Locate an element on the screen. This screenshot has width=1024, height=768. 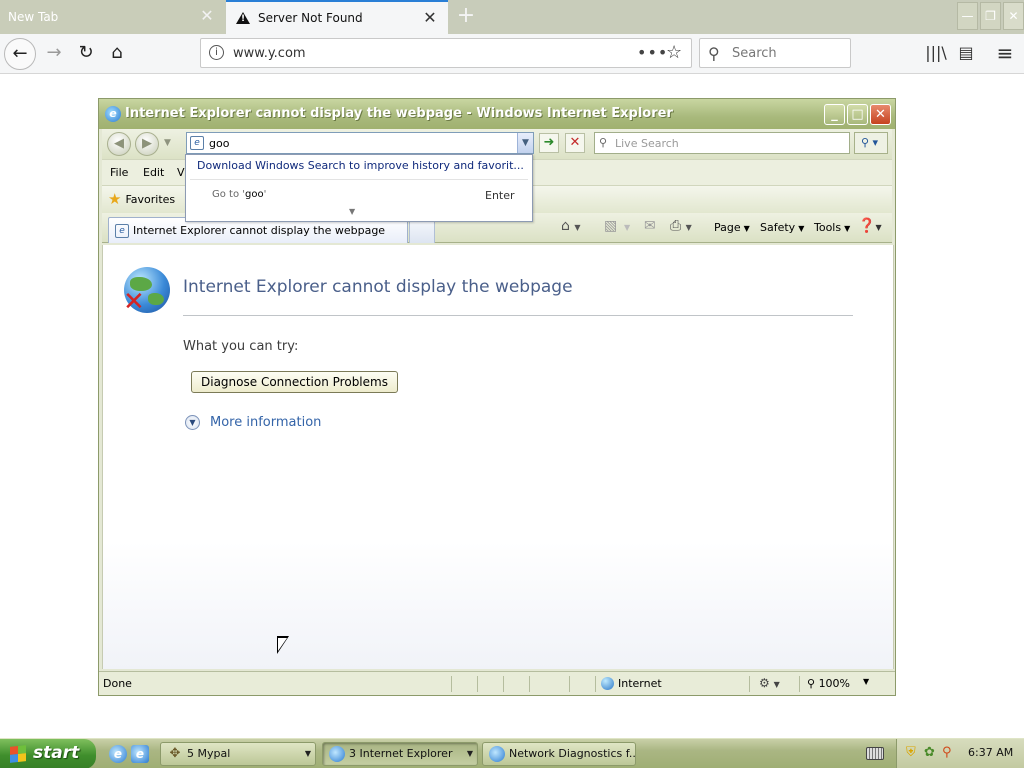
go-to-suggestion: Go to 'goo' is located at coordinates (239, 194).